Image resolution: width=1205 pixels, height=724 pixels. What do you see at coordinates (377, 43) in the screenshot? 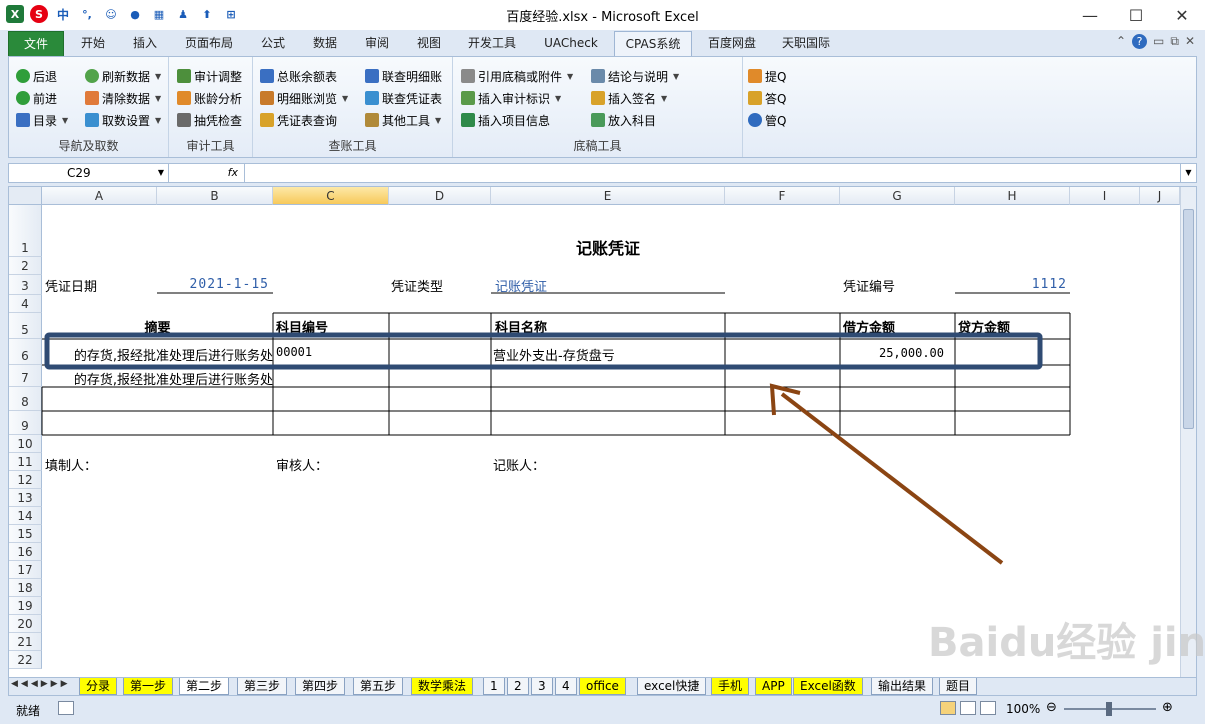
I see `tab-review: 审阅` at bounding box center [377, 43].